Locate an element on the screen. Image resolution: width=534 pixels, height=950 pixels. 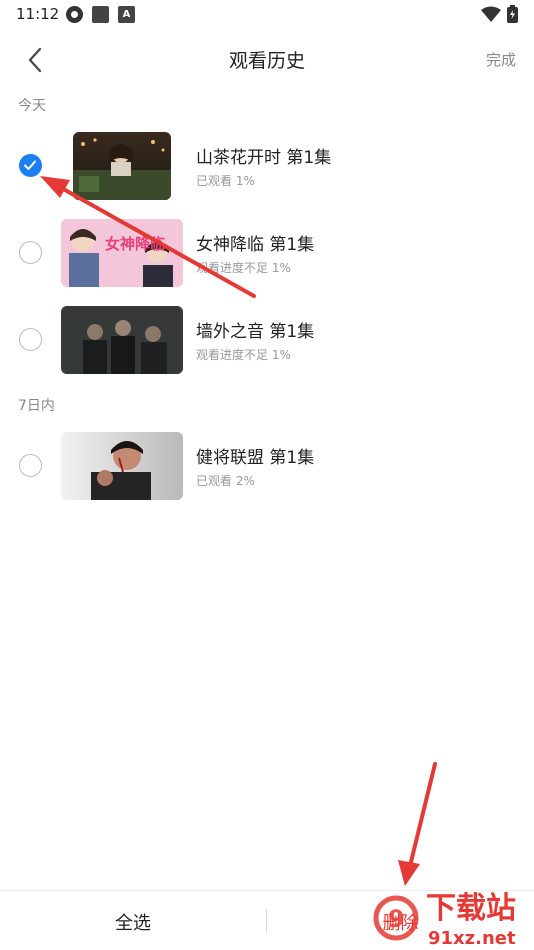
list-item: 山茶花开时 第1集 已观看 1% is located at coordinates (267, 166).